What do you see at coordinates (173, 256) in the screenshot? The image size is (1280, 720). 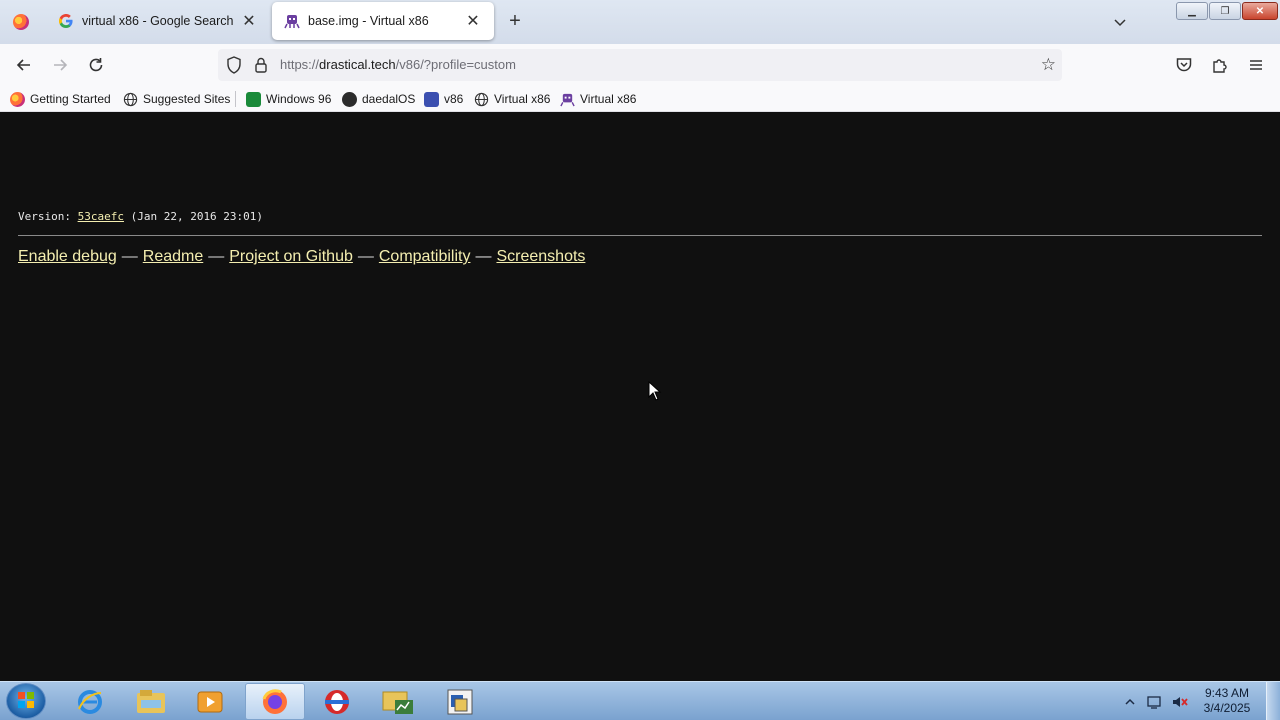 I see `readme-link: Readme` at bounding box center [173, 256].